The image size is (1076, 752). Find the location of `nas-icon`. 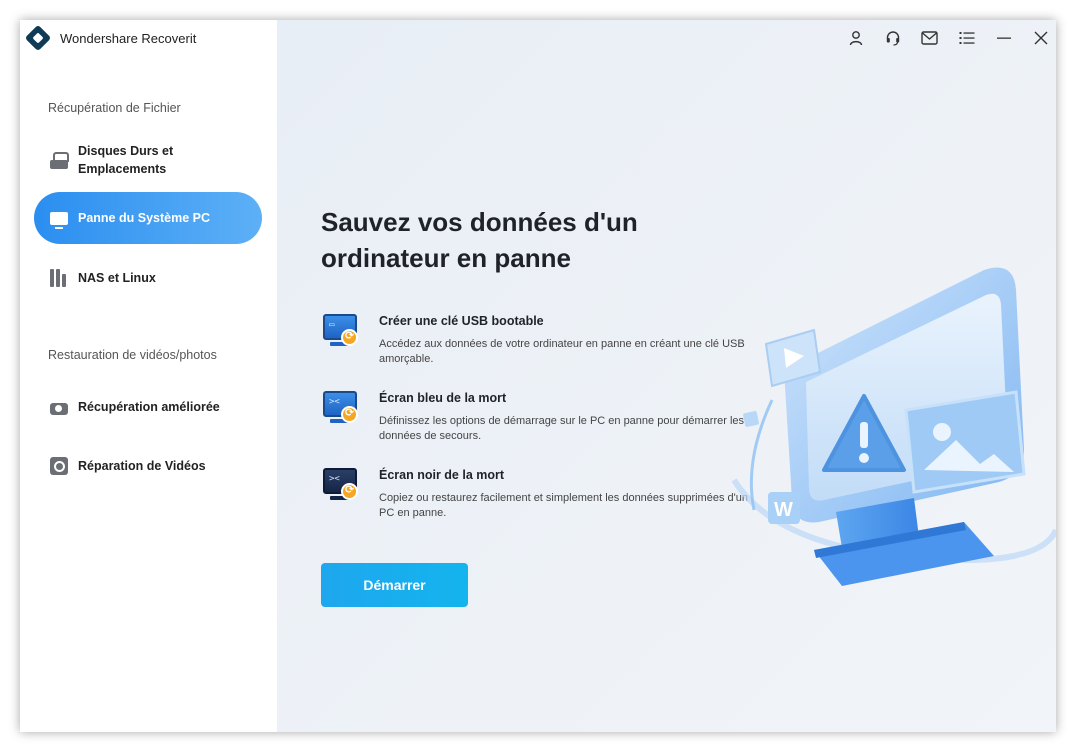

nas-icon is located at coordinates (59, 278).